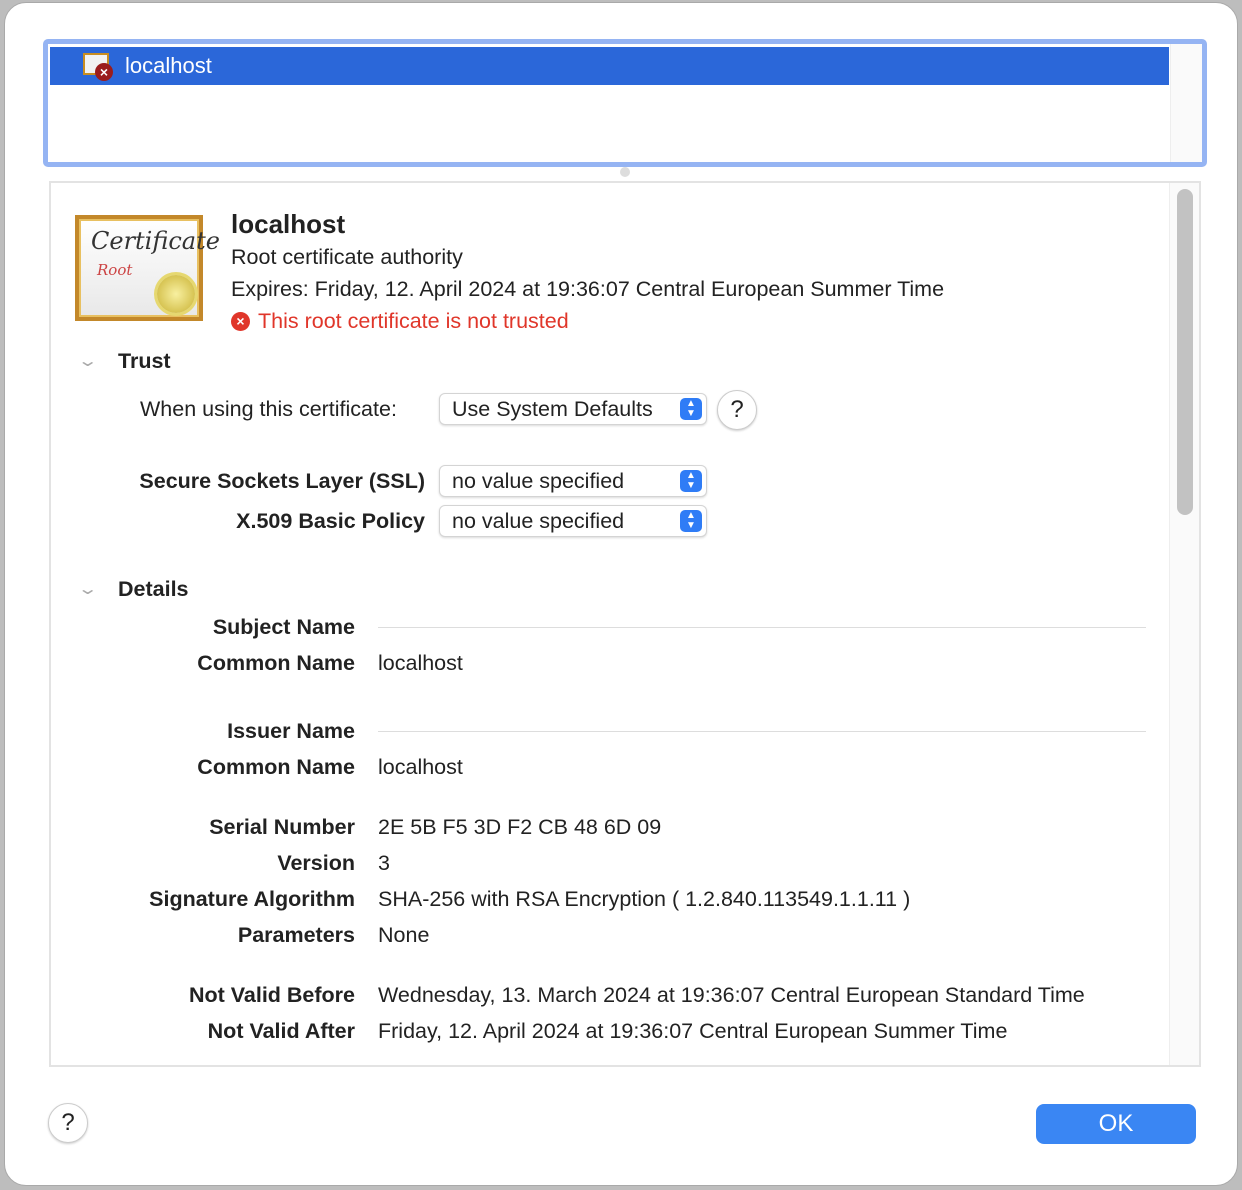 The image size is (1242, 1190). Describe the element at coordinates (404, 935) in the screenshot. I see `parameters-value: None` at that location.